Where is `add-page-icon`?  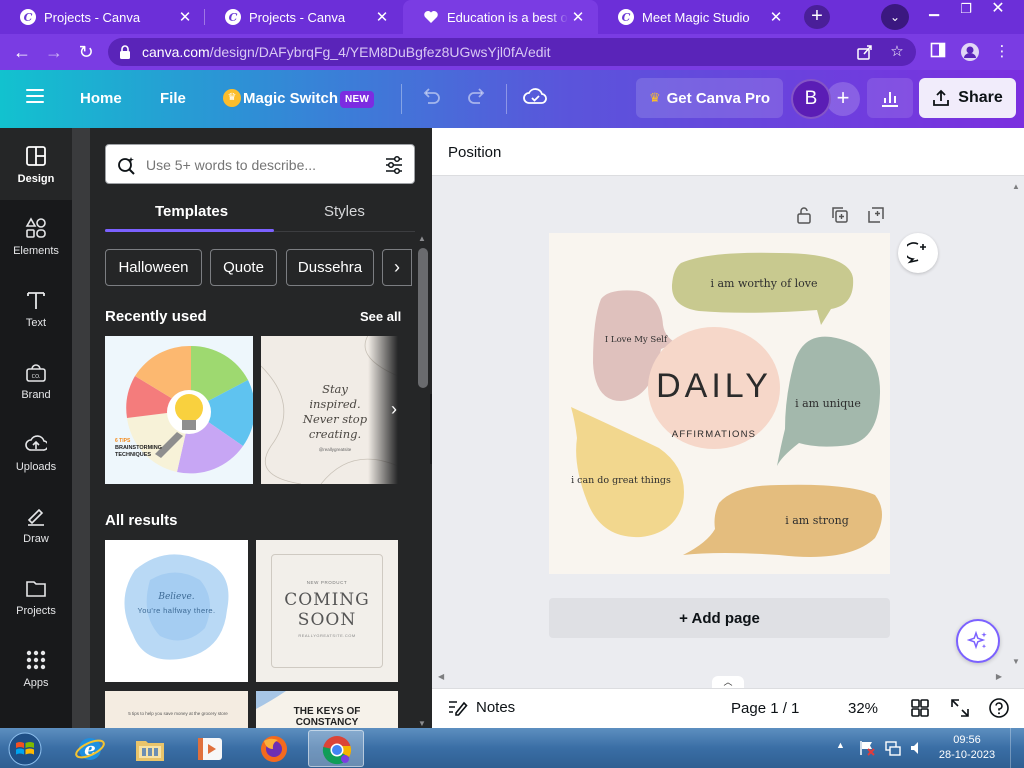 add-page-icon is located at coordinates (876, 215).